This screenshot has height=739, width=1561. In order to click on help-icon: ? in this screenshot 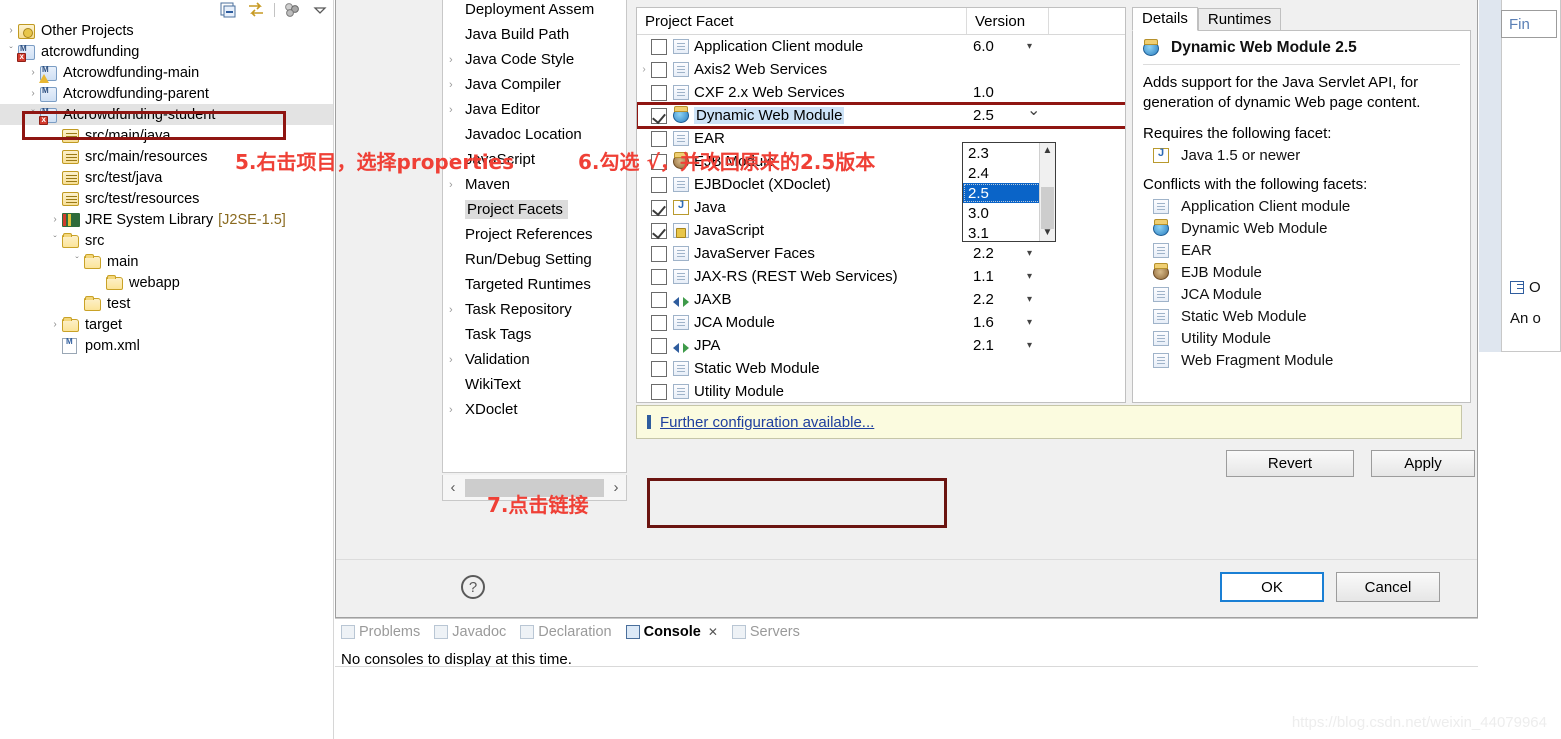, I will do `click(473, 587)`.